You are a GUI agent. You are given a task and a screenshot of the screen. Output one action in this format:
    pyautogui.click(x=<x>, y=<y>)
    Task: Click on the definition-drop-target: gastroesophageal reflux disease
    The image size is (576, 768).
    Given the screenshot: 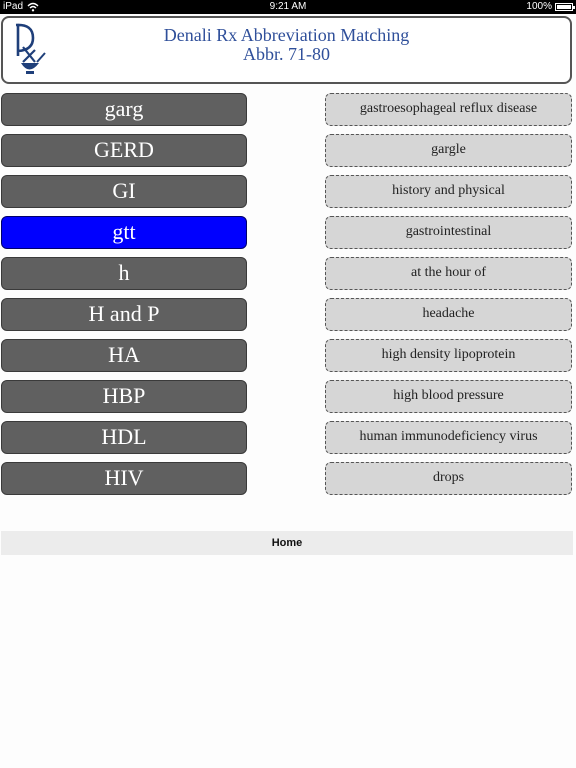 What is the action you would take?
    pyautogui.click(x=448, y=109)
    